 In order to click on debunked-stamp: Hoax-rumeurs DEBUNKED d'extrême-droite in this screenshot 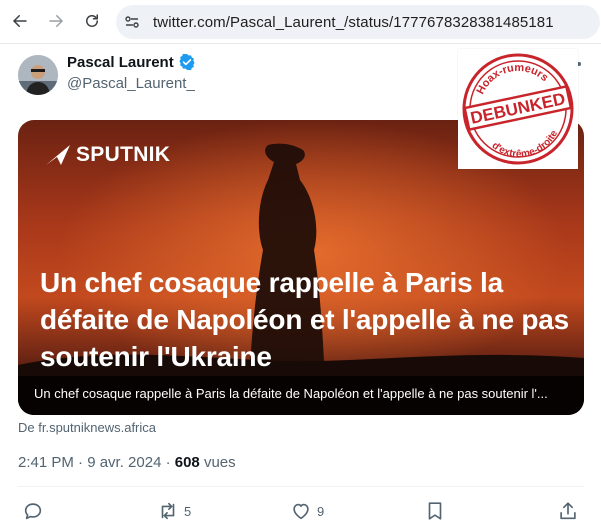, I will do `click(518, 109)`.